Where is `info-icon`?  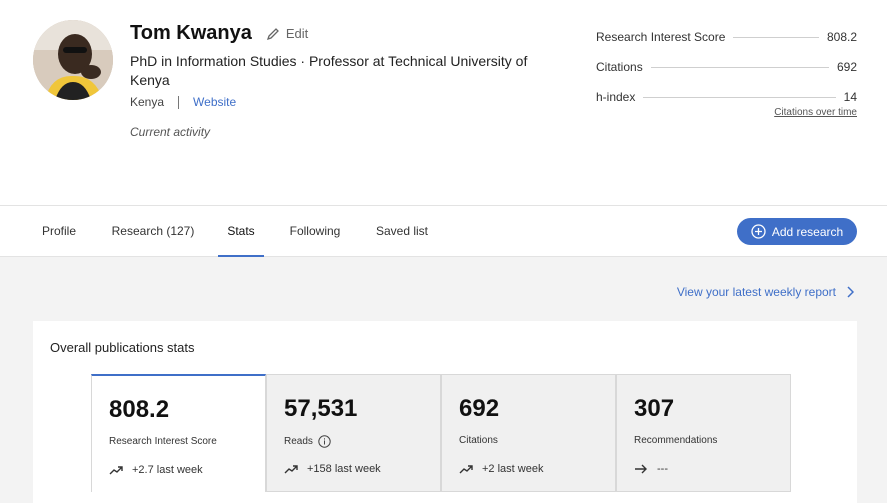 info-icon is located at coordinates (324, 441).